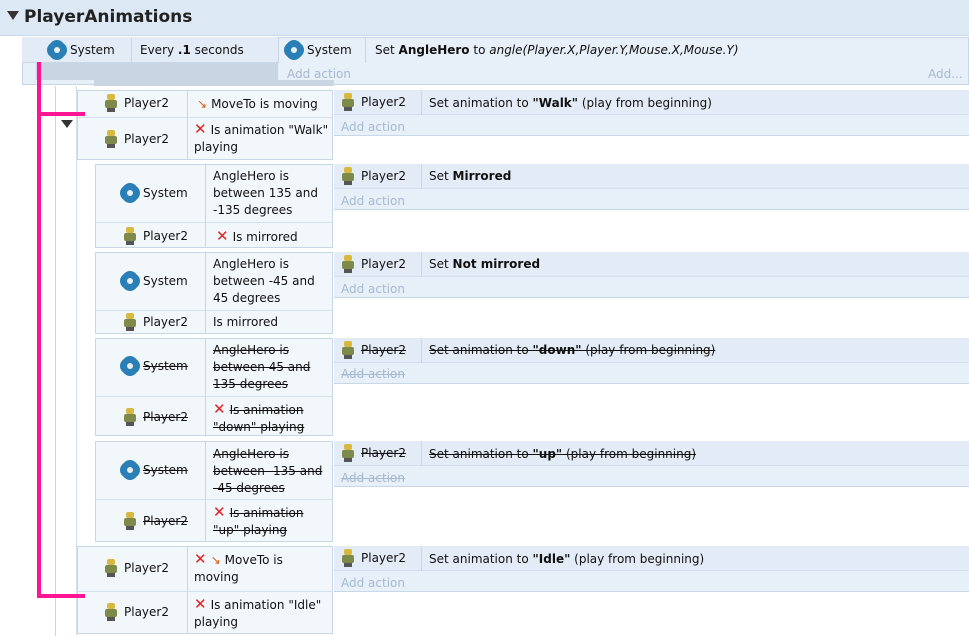  What do you see at coordinates (257, 104) in the screenshot?
I see `condition-text: ↘ MoveTo is moving` at bounding box center [257, 104].